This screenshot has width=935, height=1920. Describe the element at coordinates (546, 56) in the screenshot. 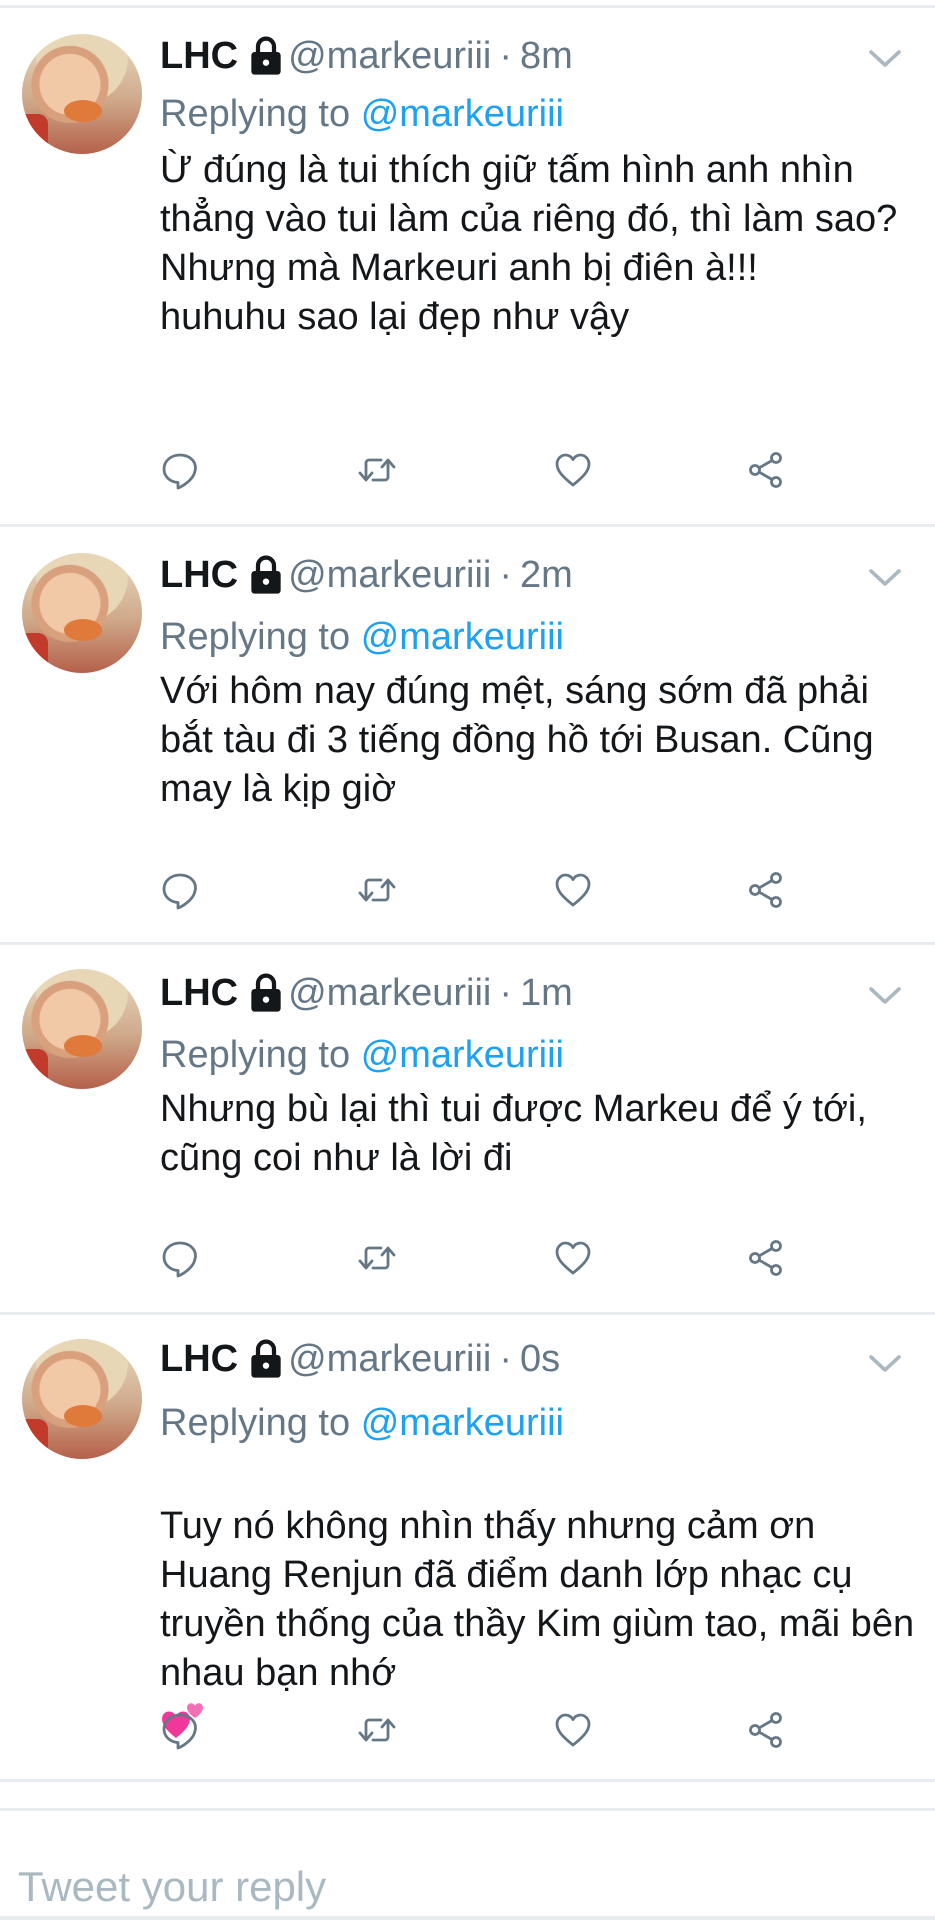

I see `timestamp: 8m` at that location.